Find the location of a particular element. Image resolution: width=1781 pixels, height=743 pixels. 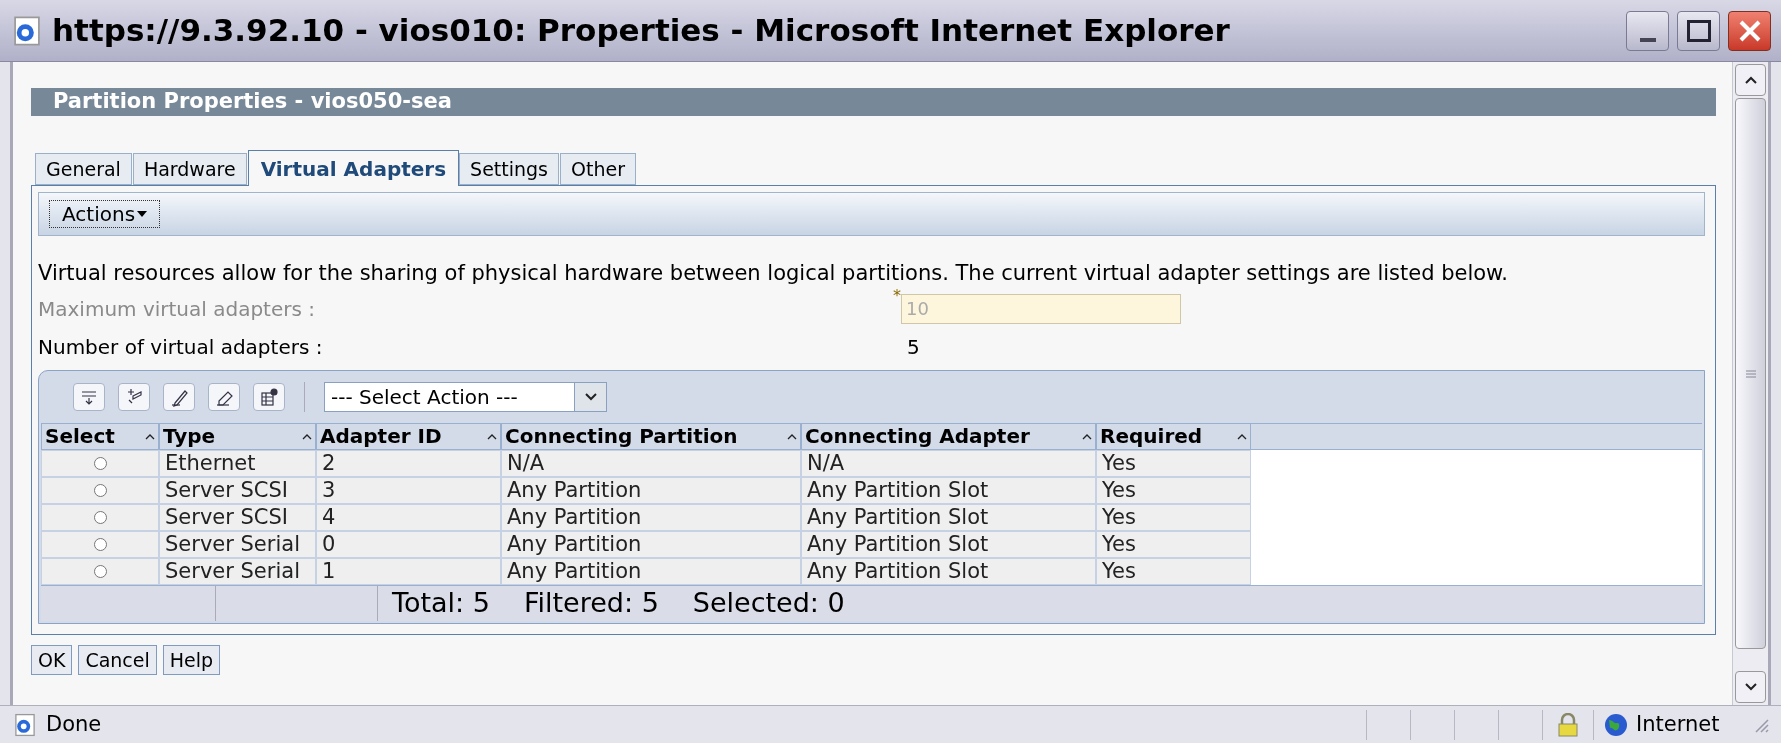

section-header: Partition Properties - vios050-sea is located at coordinates (873, 102).